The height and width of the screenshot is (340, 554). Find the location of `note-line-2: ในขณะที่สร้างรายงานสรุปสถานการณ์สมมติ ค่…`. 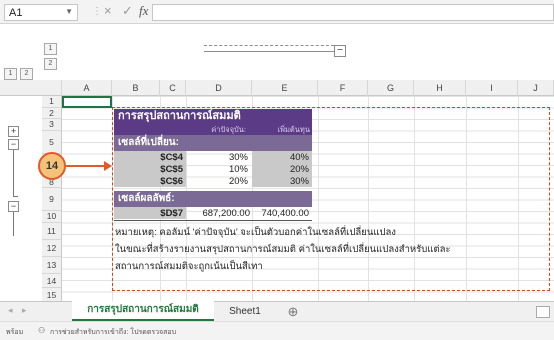

note-line-2: ในขณะที่สร้างรายงานสรุปสถานการณ์สมมติ ค่… is located at coordinates (283, 249).